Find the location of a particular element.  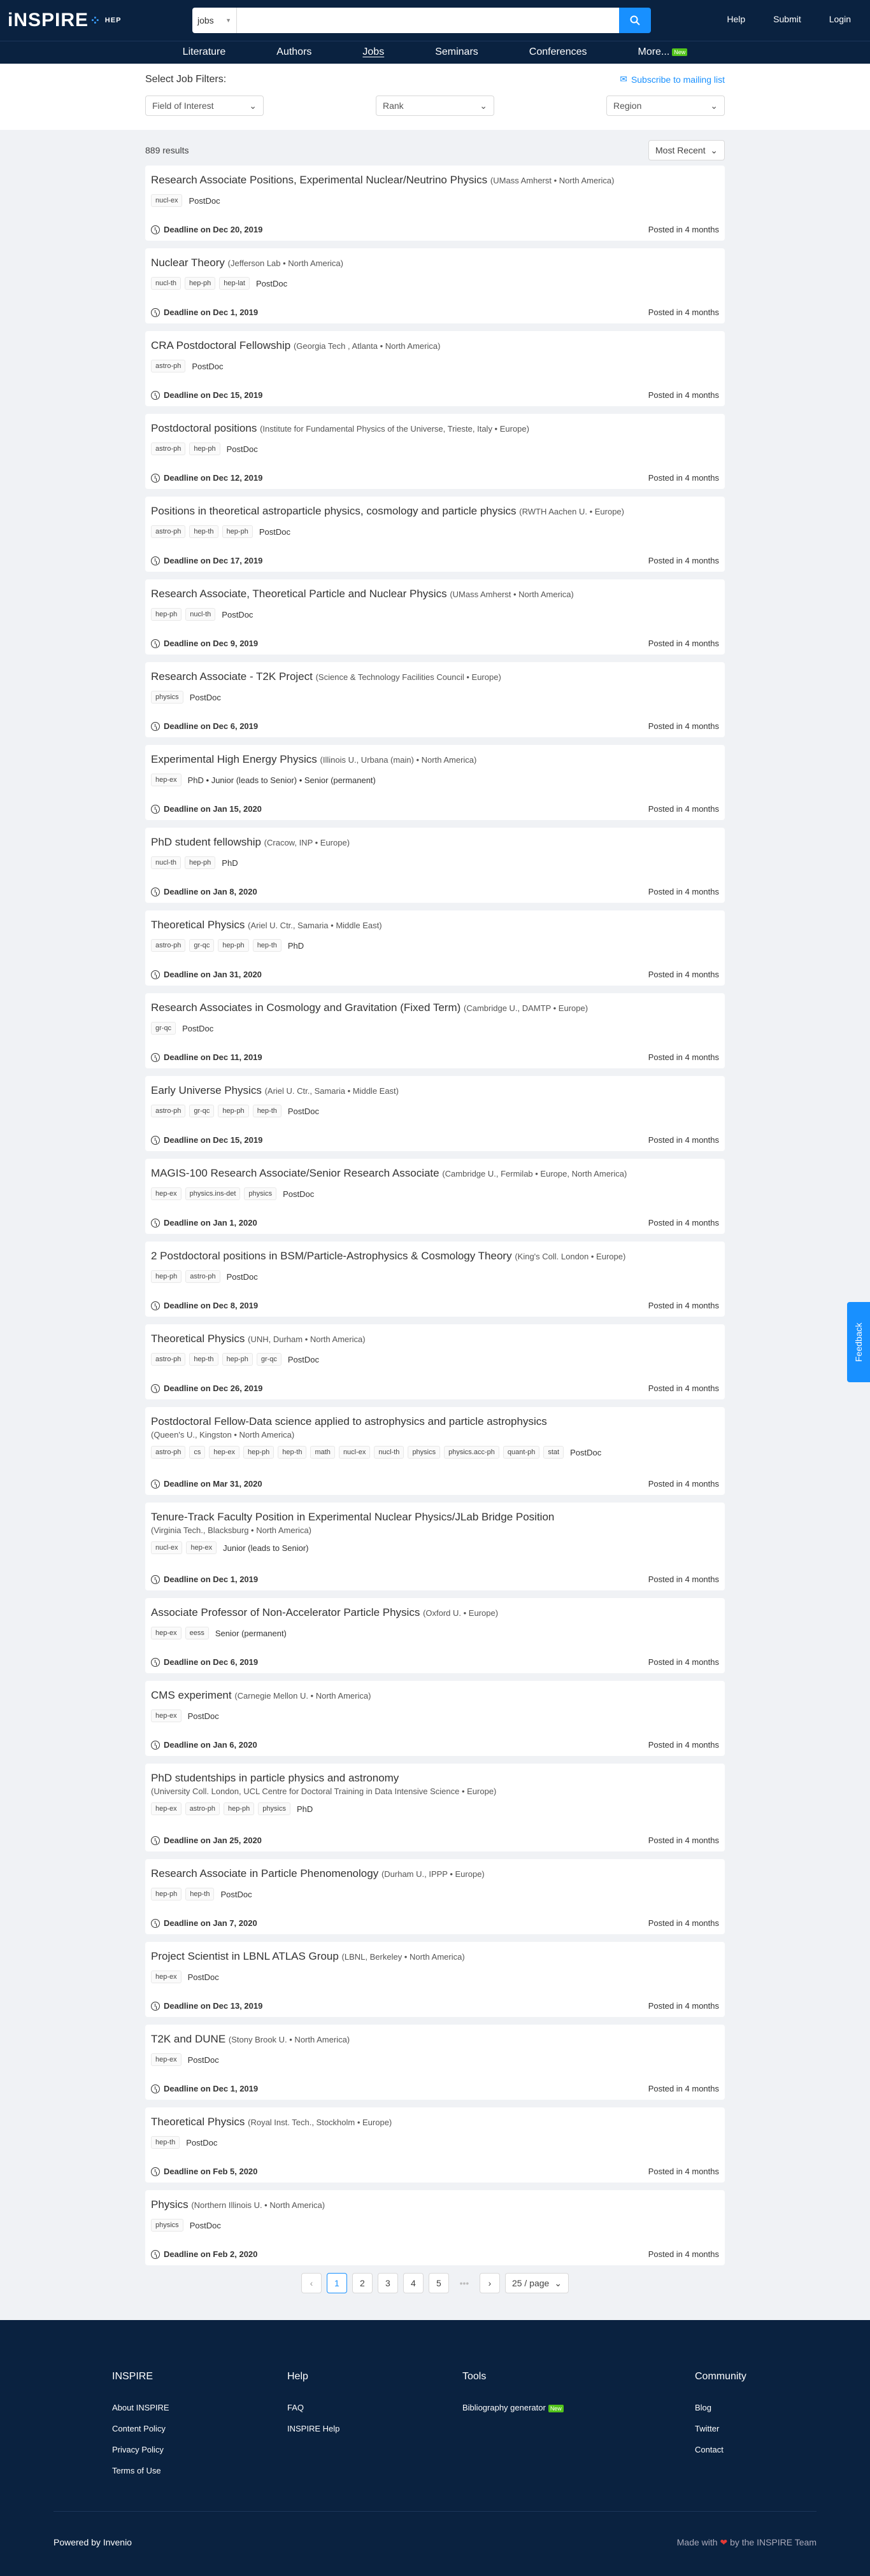

footer-link-privacy: Privacy Policy is located at coordinates (199, 2449).